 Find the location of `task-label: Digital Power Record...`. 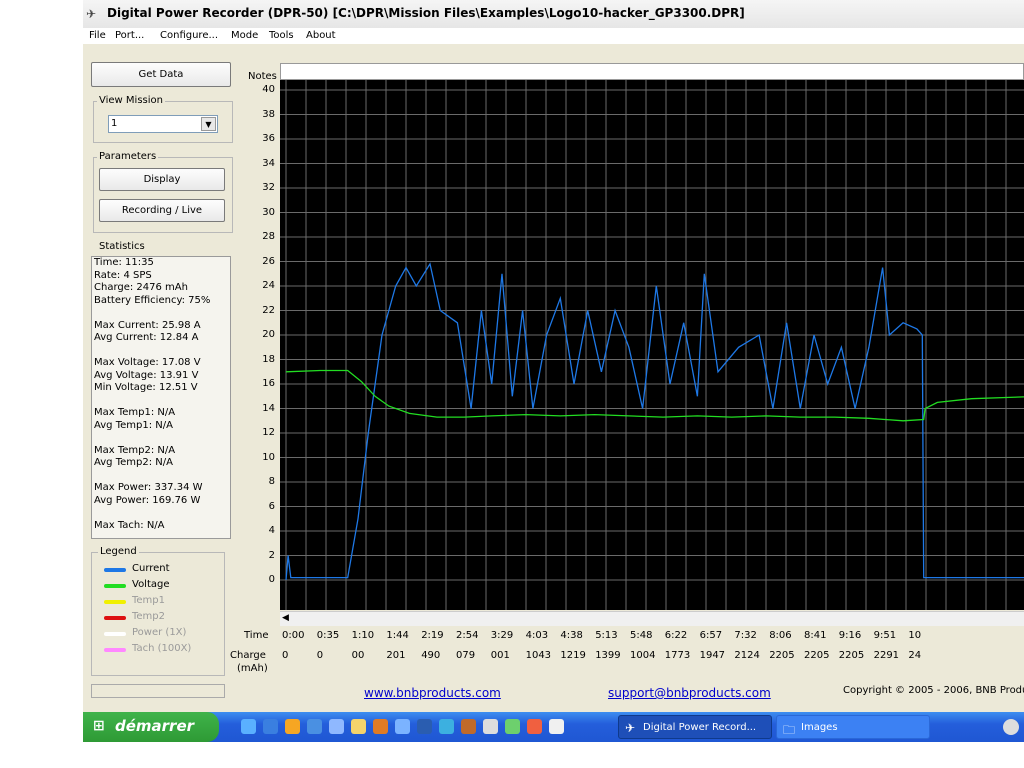

task-label: Digital Power Record... is located at coordinates (700, 727).